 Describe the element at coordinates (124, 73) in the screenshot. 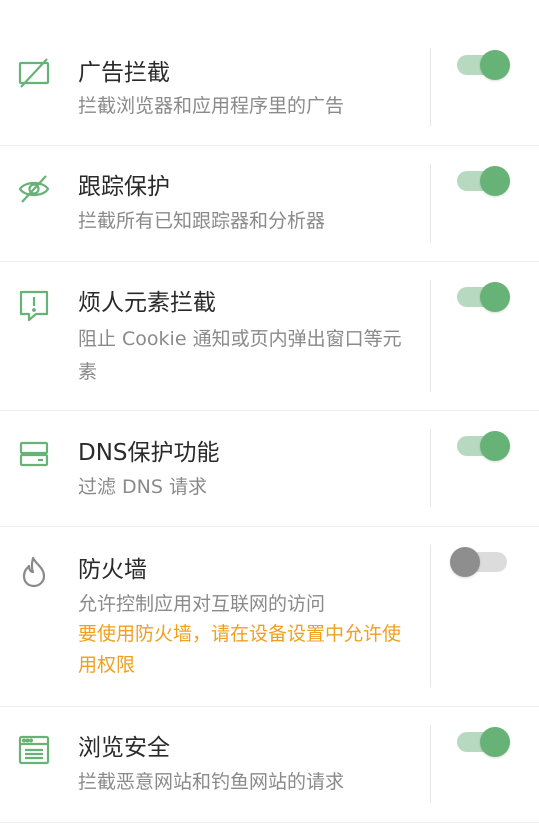

I see `setting-title: 广告拦截` at that location.